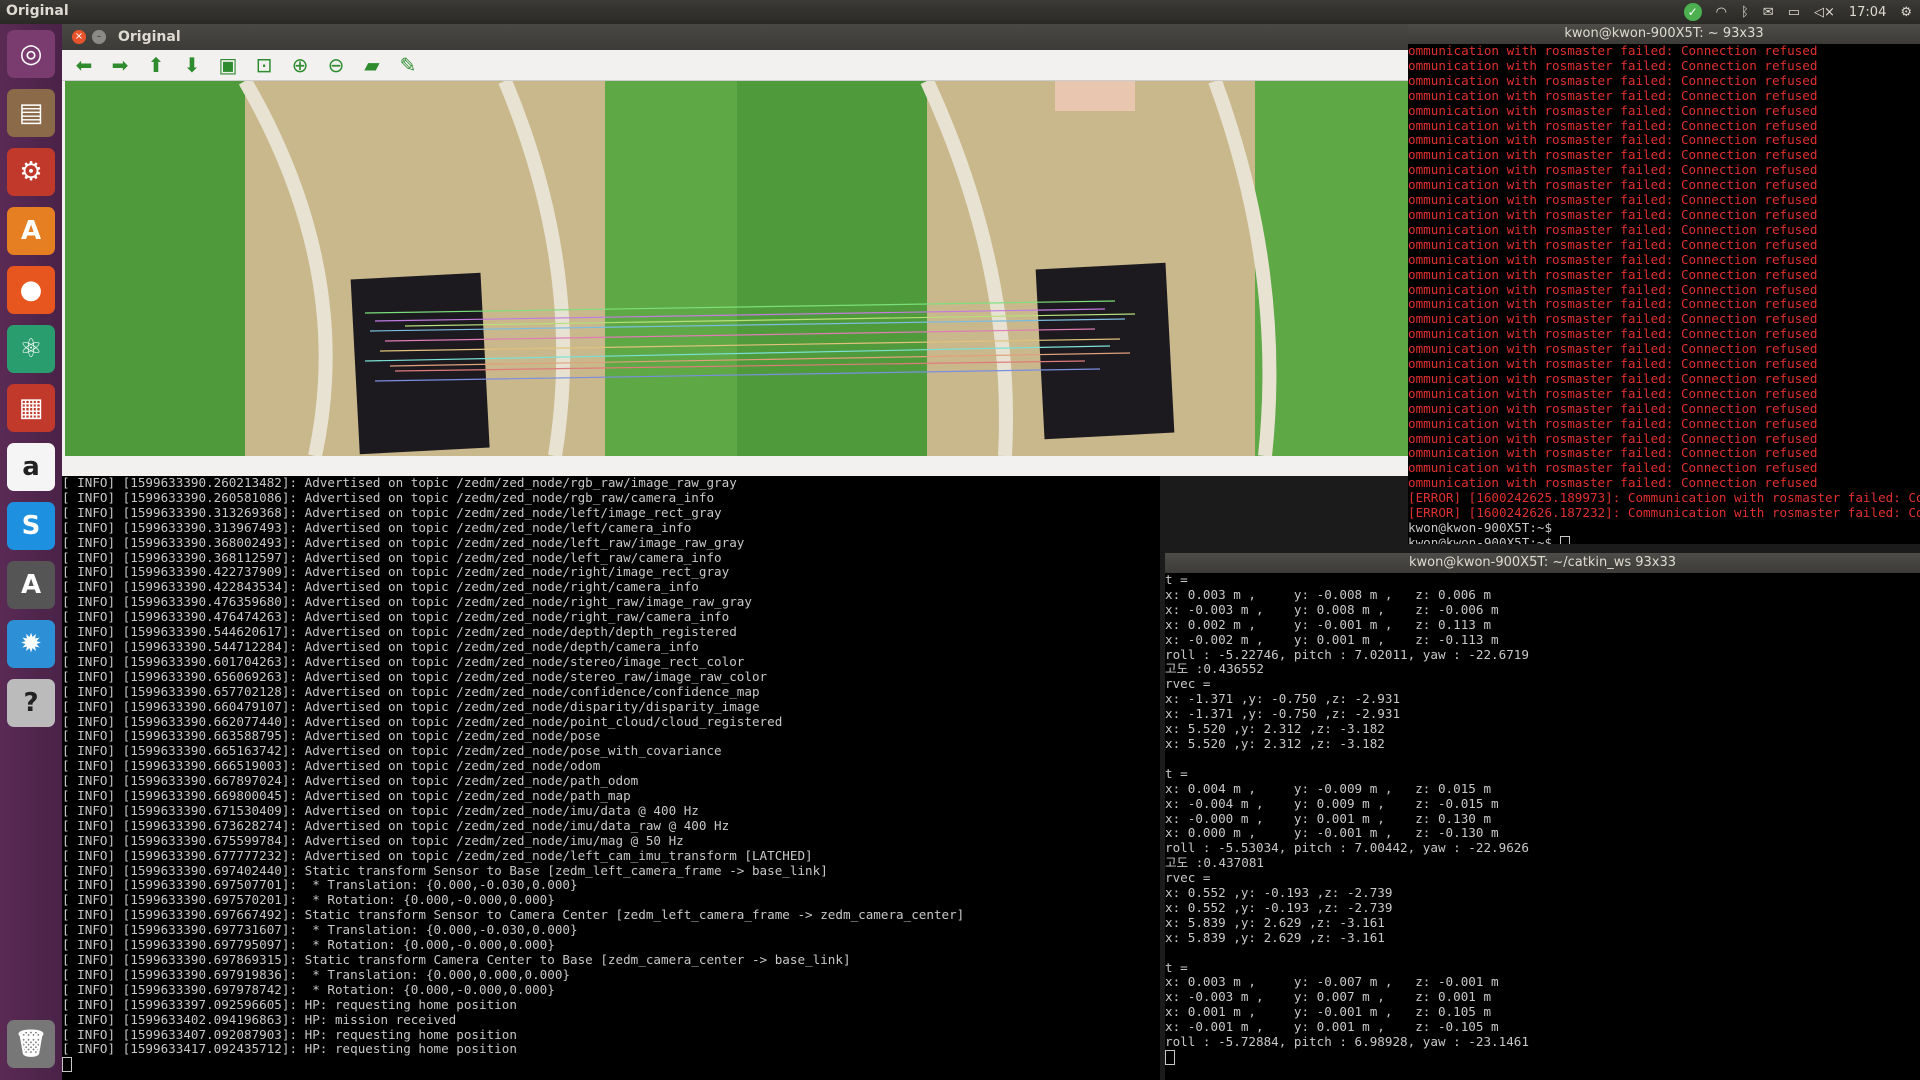 The width and height of the screenshot is (1920, 1080). I want to click on save-icon: ▰, so click(372, 65).